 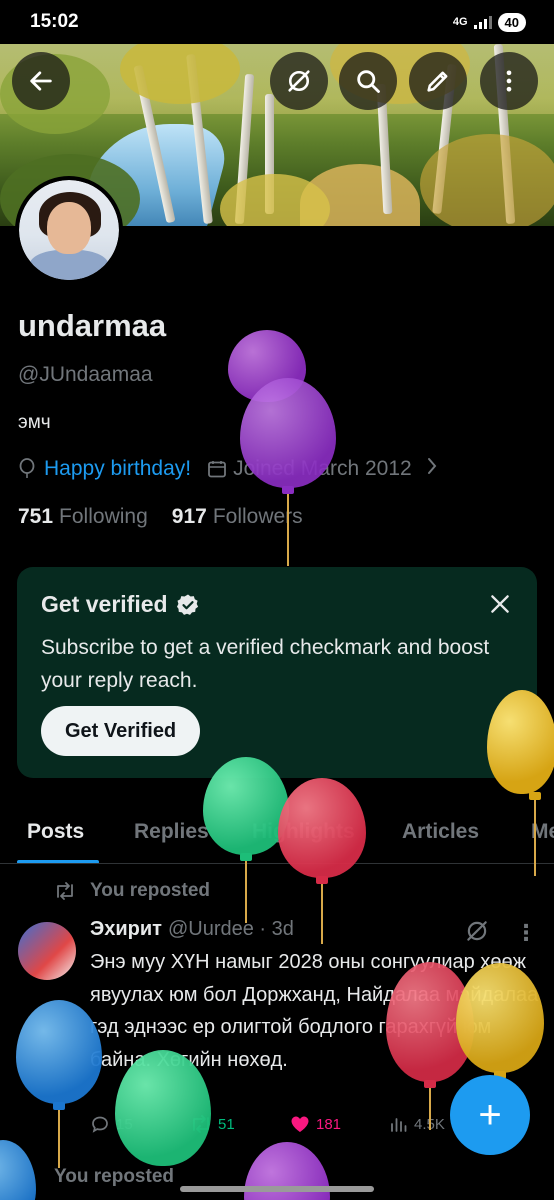 What do you see at coordinates (303, 832) in the screenshot?
I see `tab-highlights: Highlights` at bounding box center [303, 832].